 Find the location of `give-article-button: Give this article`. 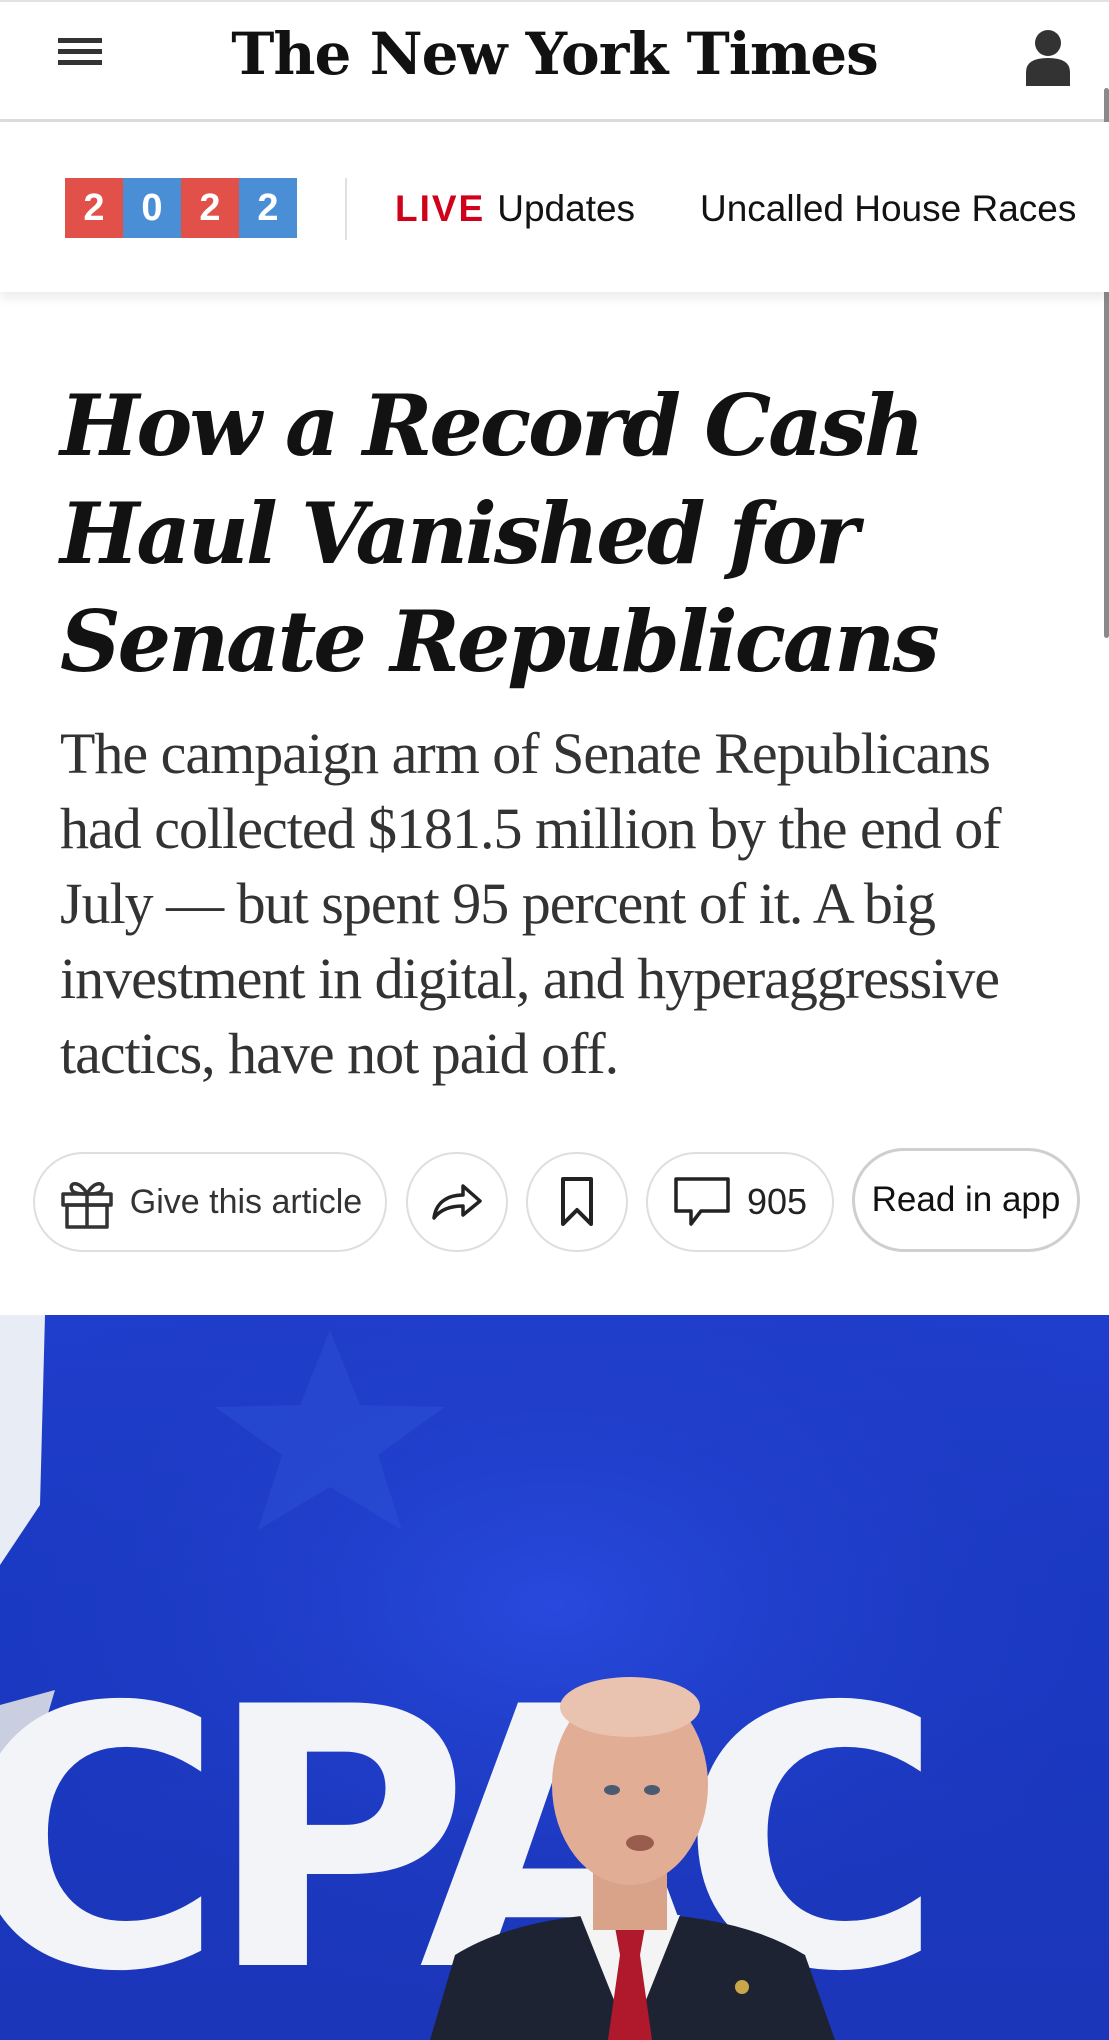

give-article-button: Give this article is located at coordinates (210, 1202).